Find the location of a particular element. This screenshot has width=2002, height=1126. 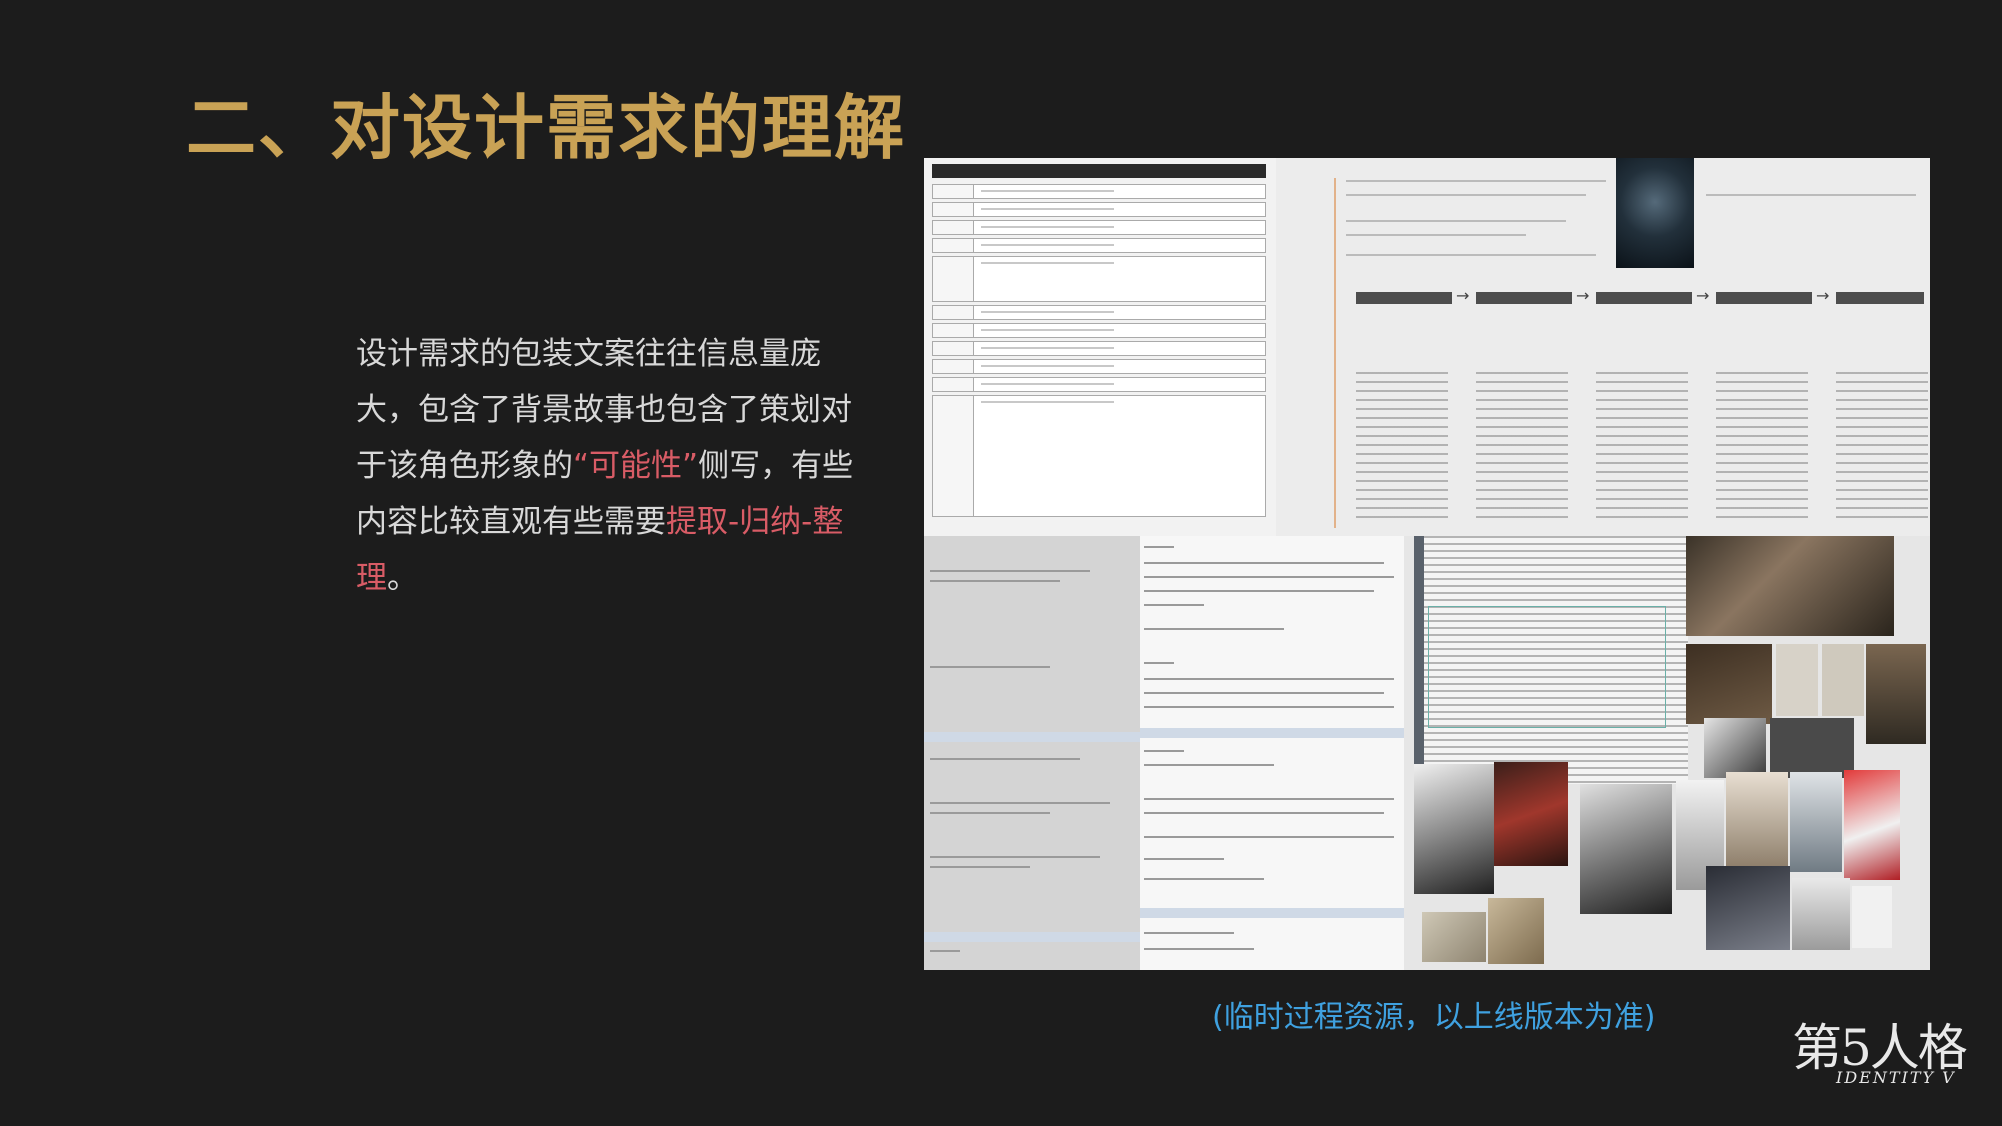

notes-highlight-box is located at coordinates (1547, 667).